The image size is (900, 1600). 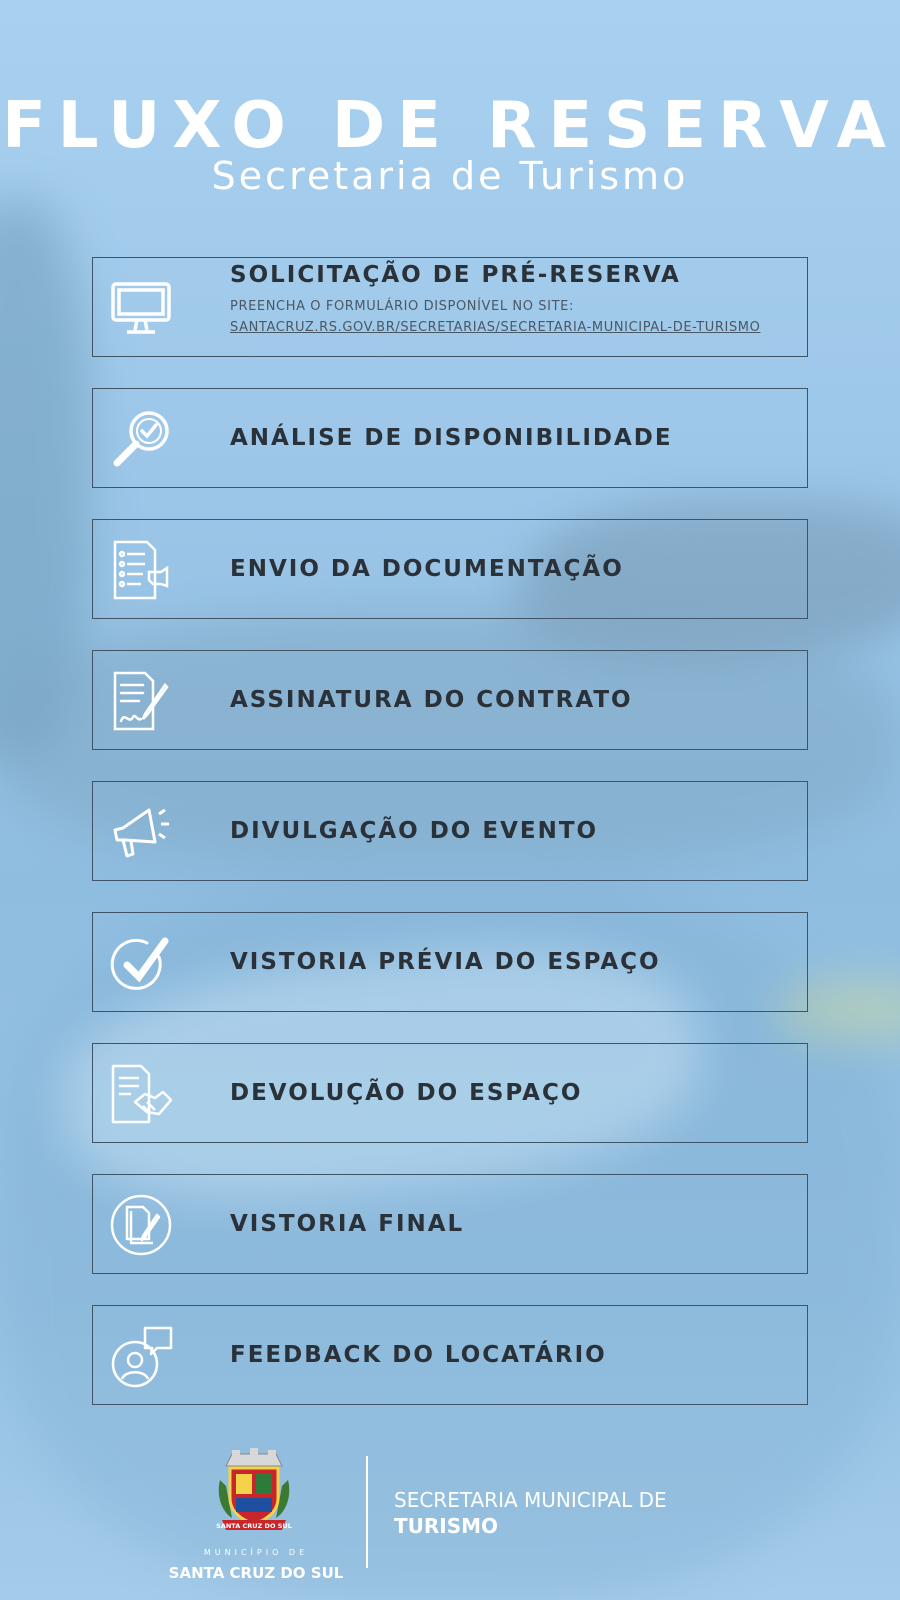 What do you see at coordinates (431, 700) in the screenshot?
I see `step-label: ASSINATURA DO CONTRATO` at bounding box center [431, 700].